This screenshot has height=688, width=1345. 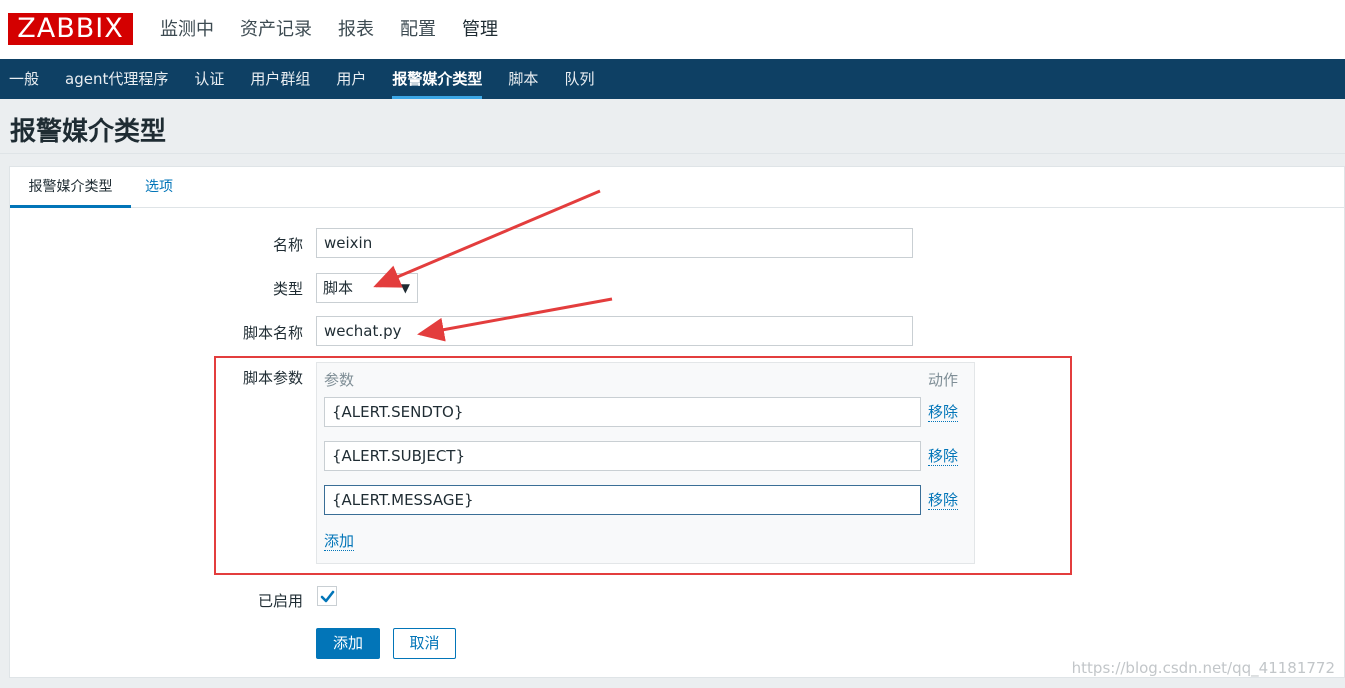 What do you see at coordinates (424, 643) in the screenshot?
I see `cancel-button: 取消` at bounding box center [424, 643].